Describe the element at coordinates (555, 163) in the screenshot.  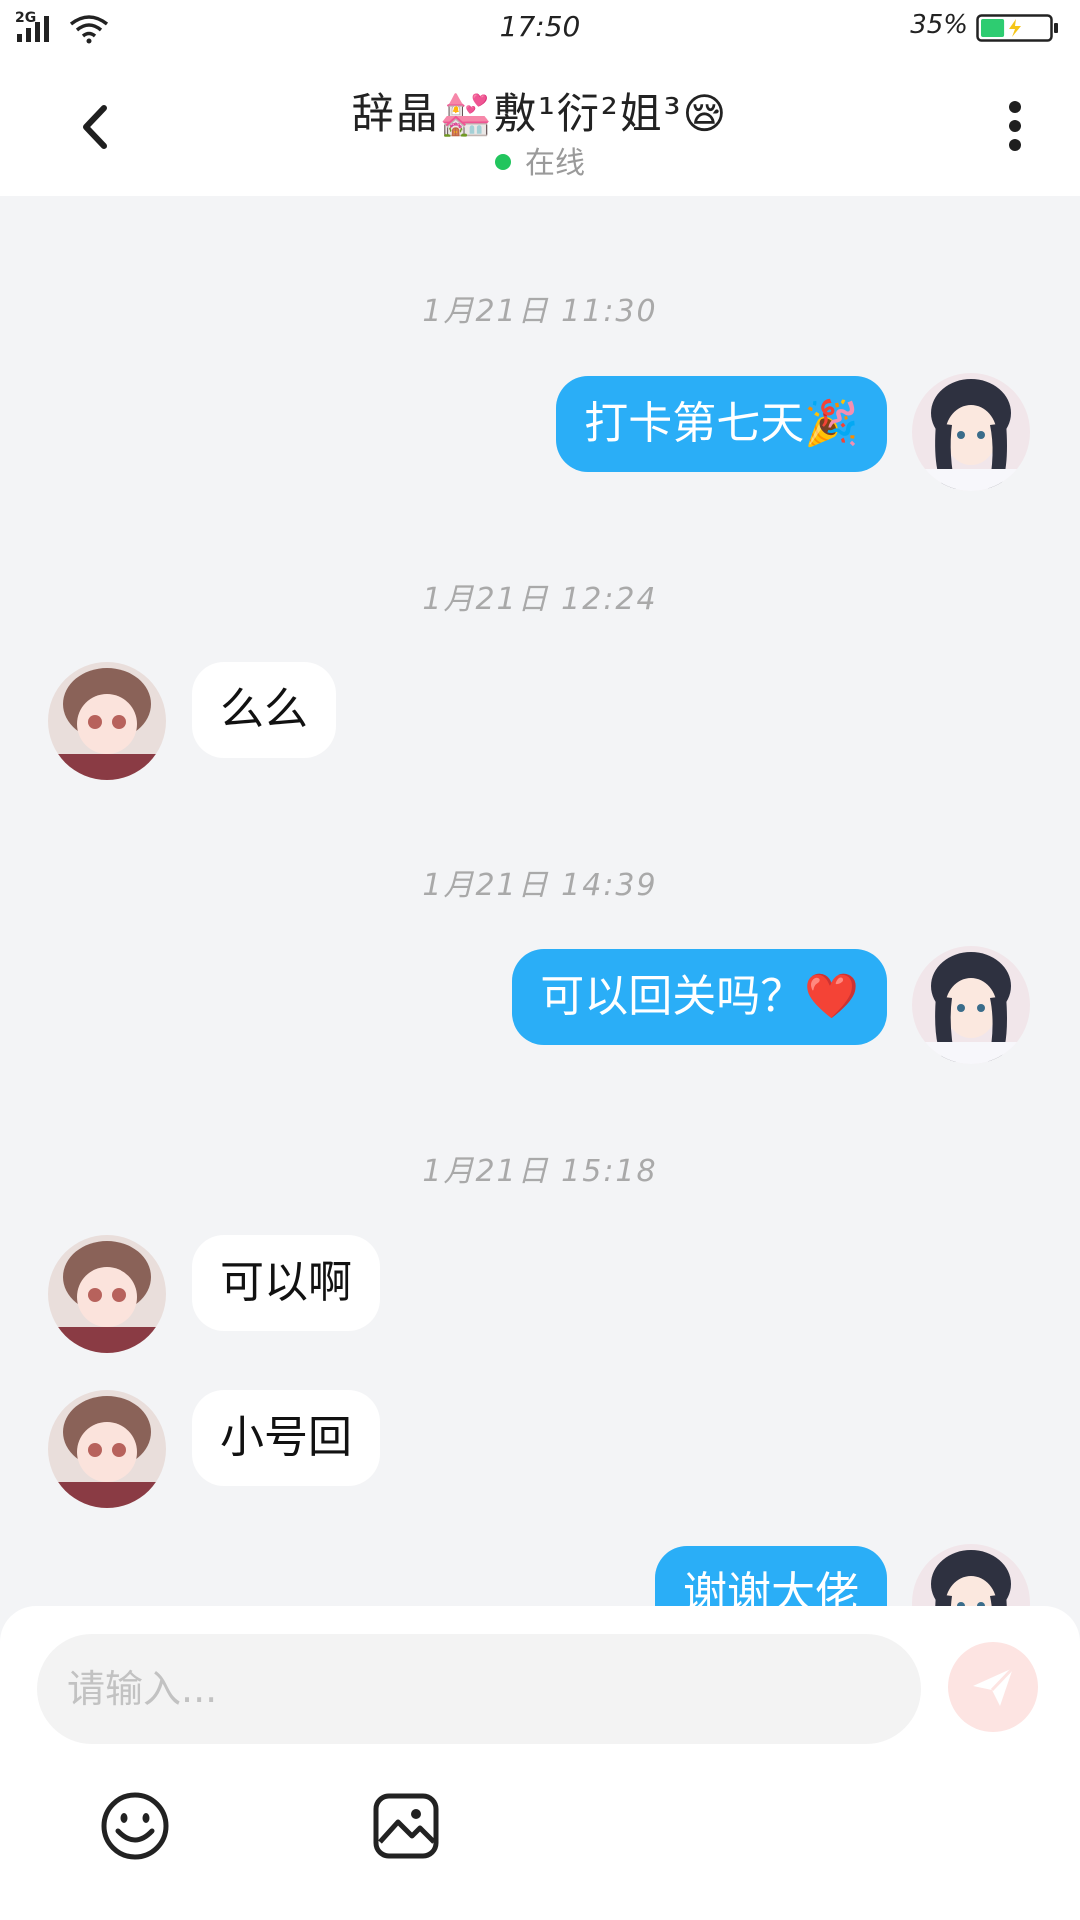
I see `online-status-label: 在线` at that location.